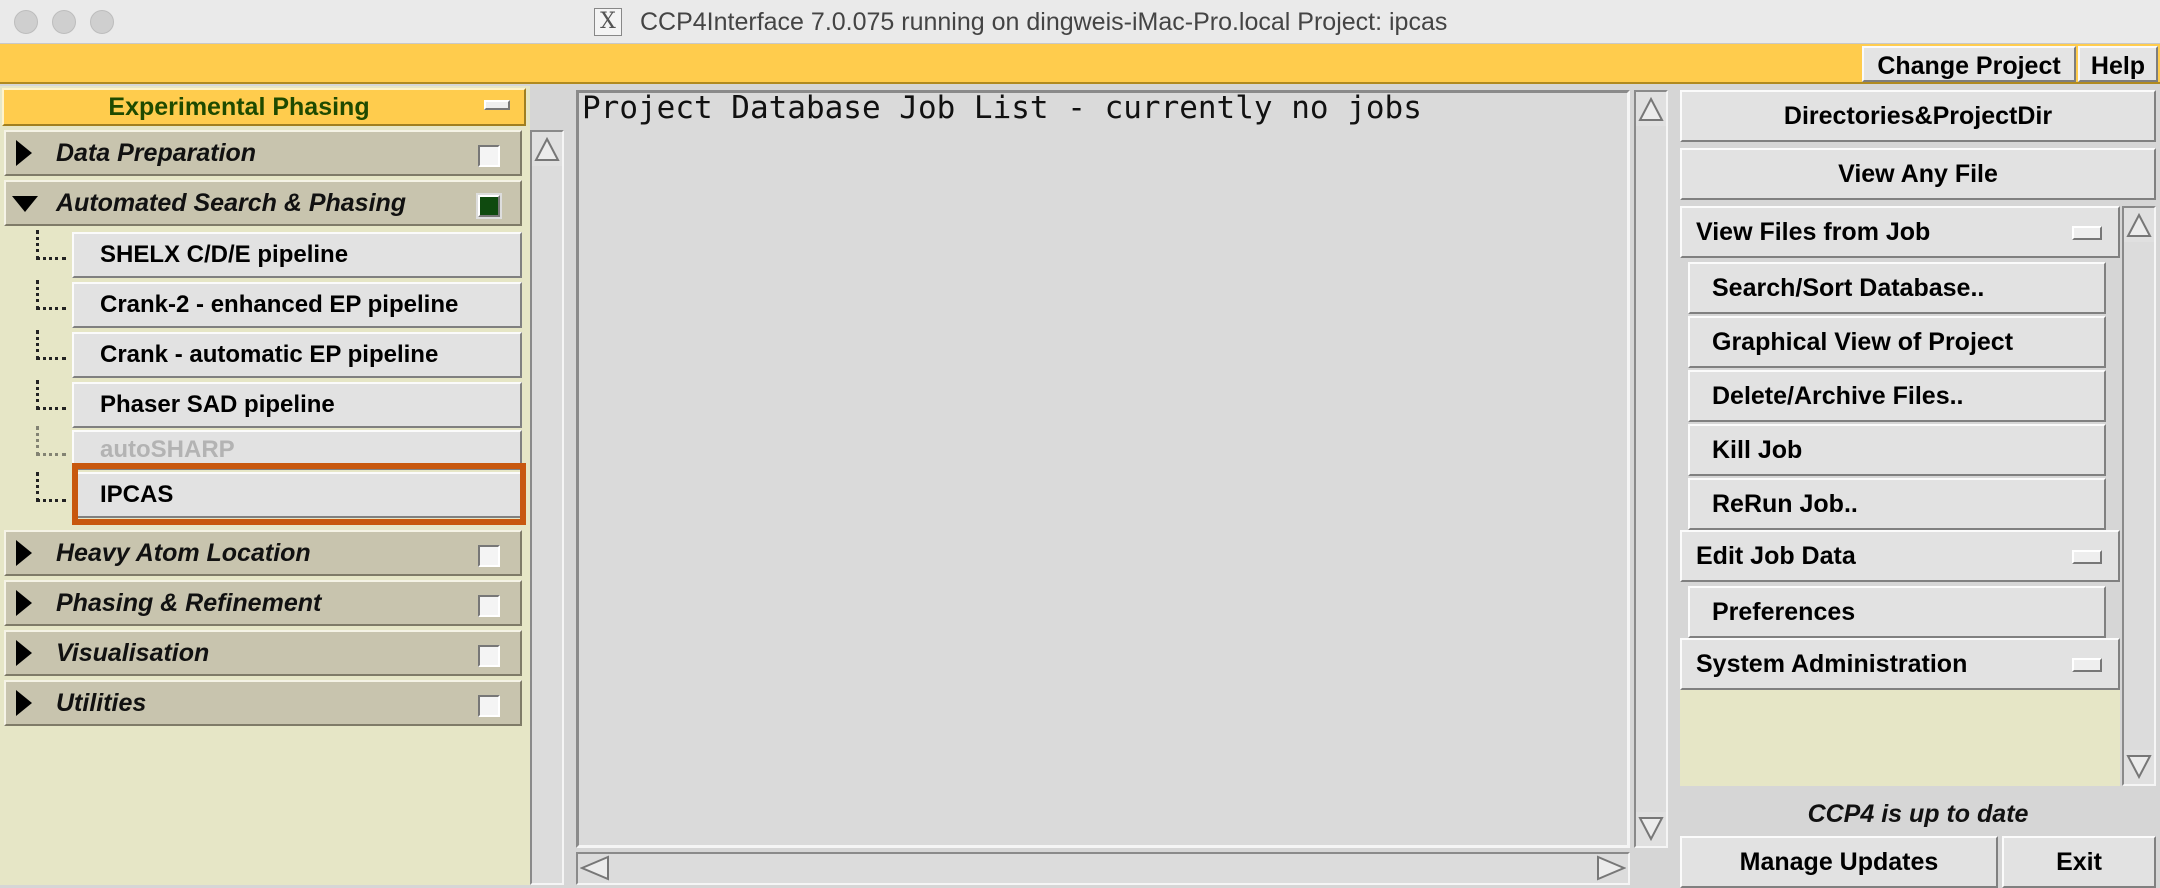 The image size is (2160, 888). What do you see at coordinates (297, 305) in the screenshot?
I see `task-crank2-pipeline: Crank-2 - enhanced EP pipeline` at bounding box center [297, 305].